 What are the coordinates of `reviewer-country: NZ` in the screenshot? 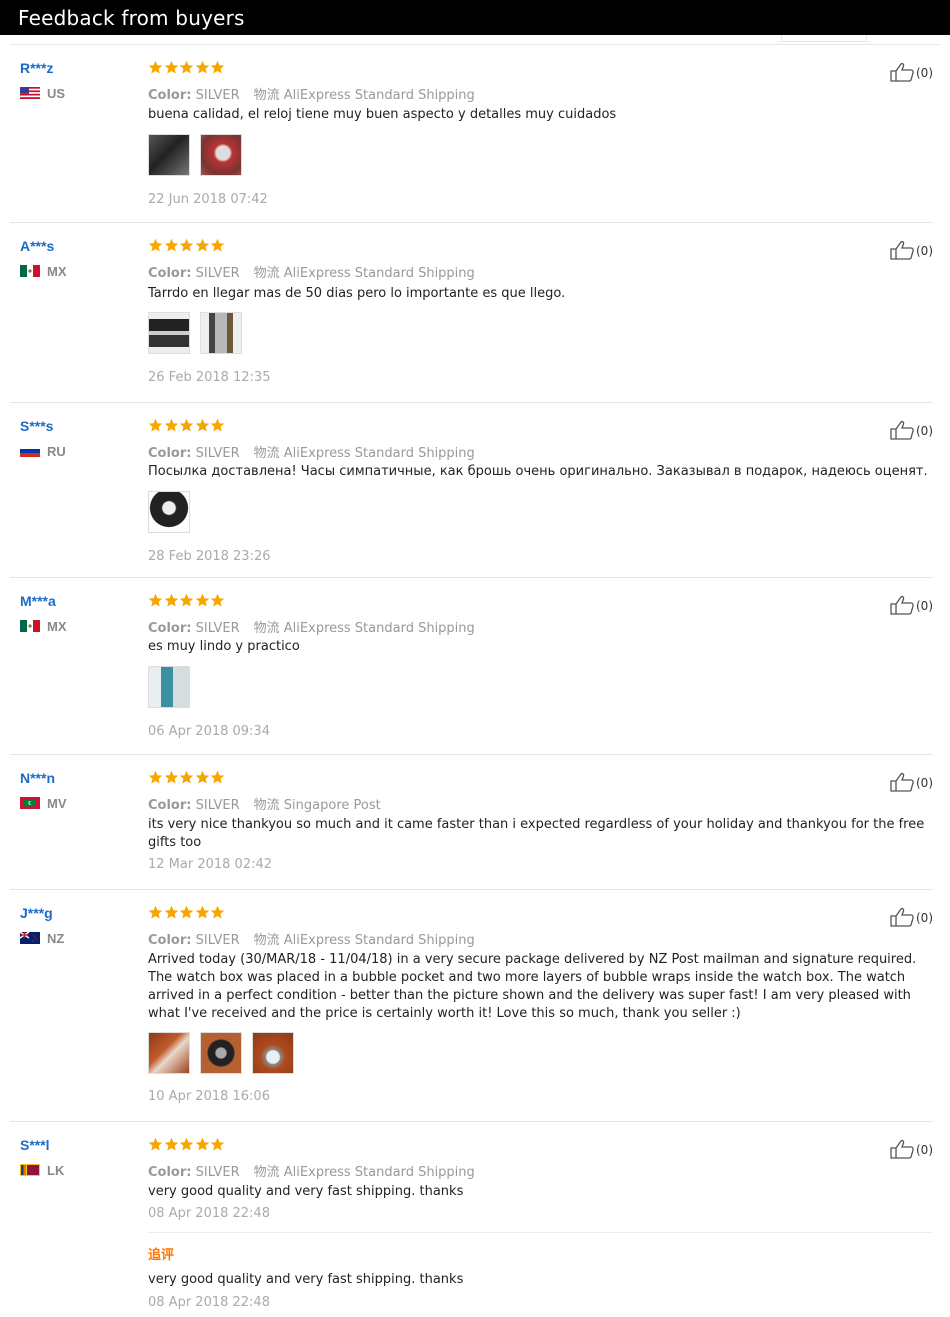 It's located at (42, 938).